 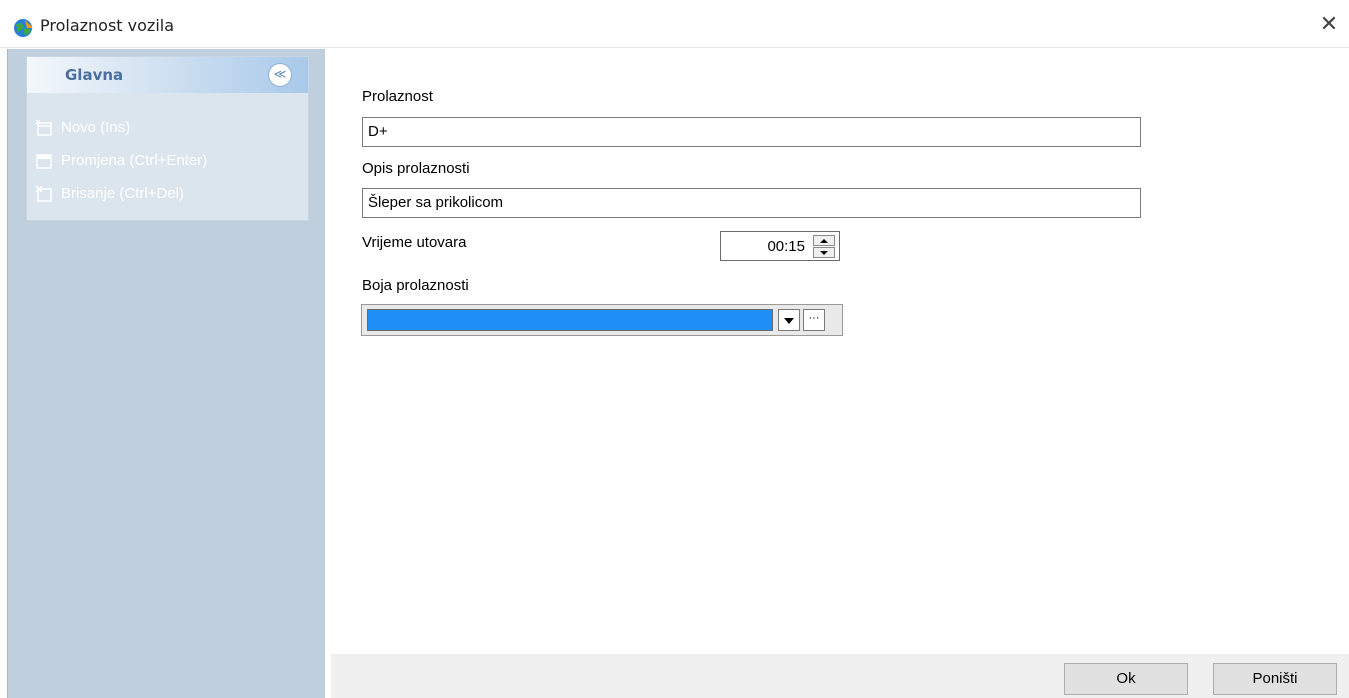 What do you see at coordinates (1126, 679) in the screenshot?
I see `ok-button: Ok` at bounding box center [1126, 679].